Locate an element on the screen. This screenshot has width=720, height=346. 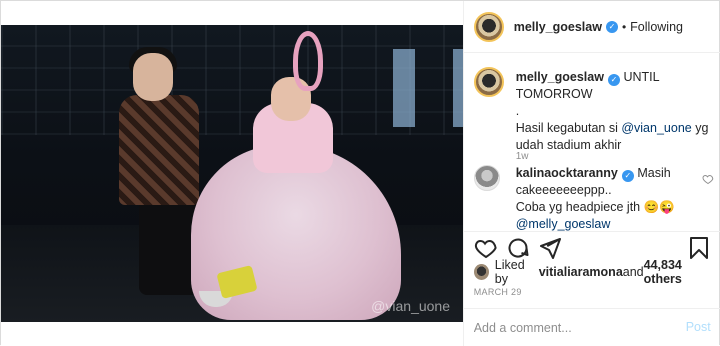
caption-username: melly_goeslaw is located at coordinates (560, 77).